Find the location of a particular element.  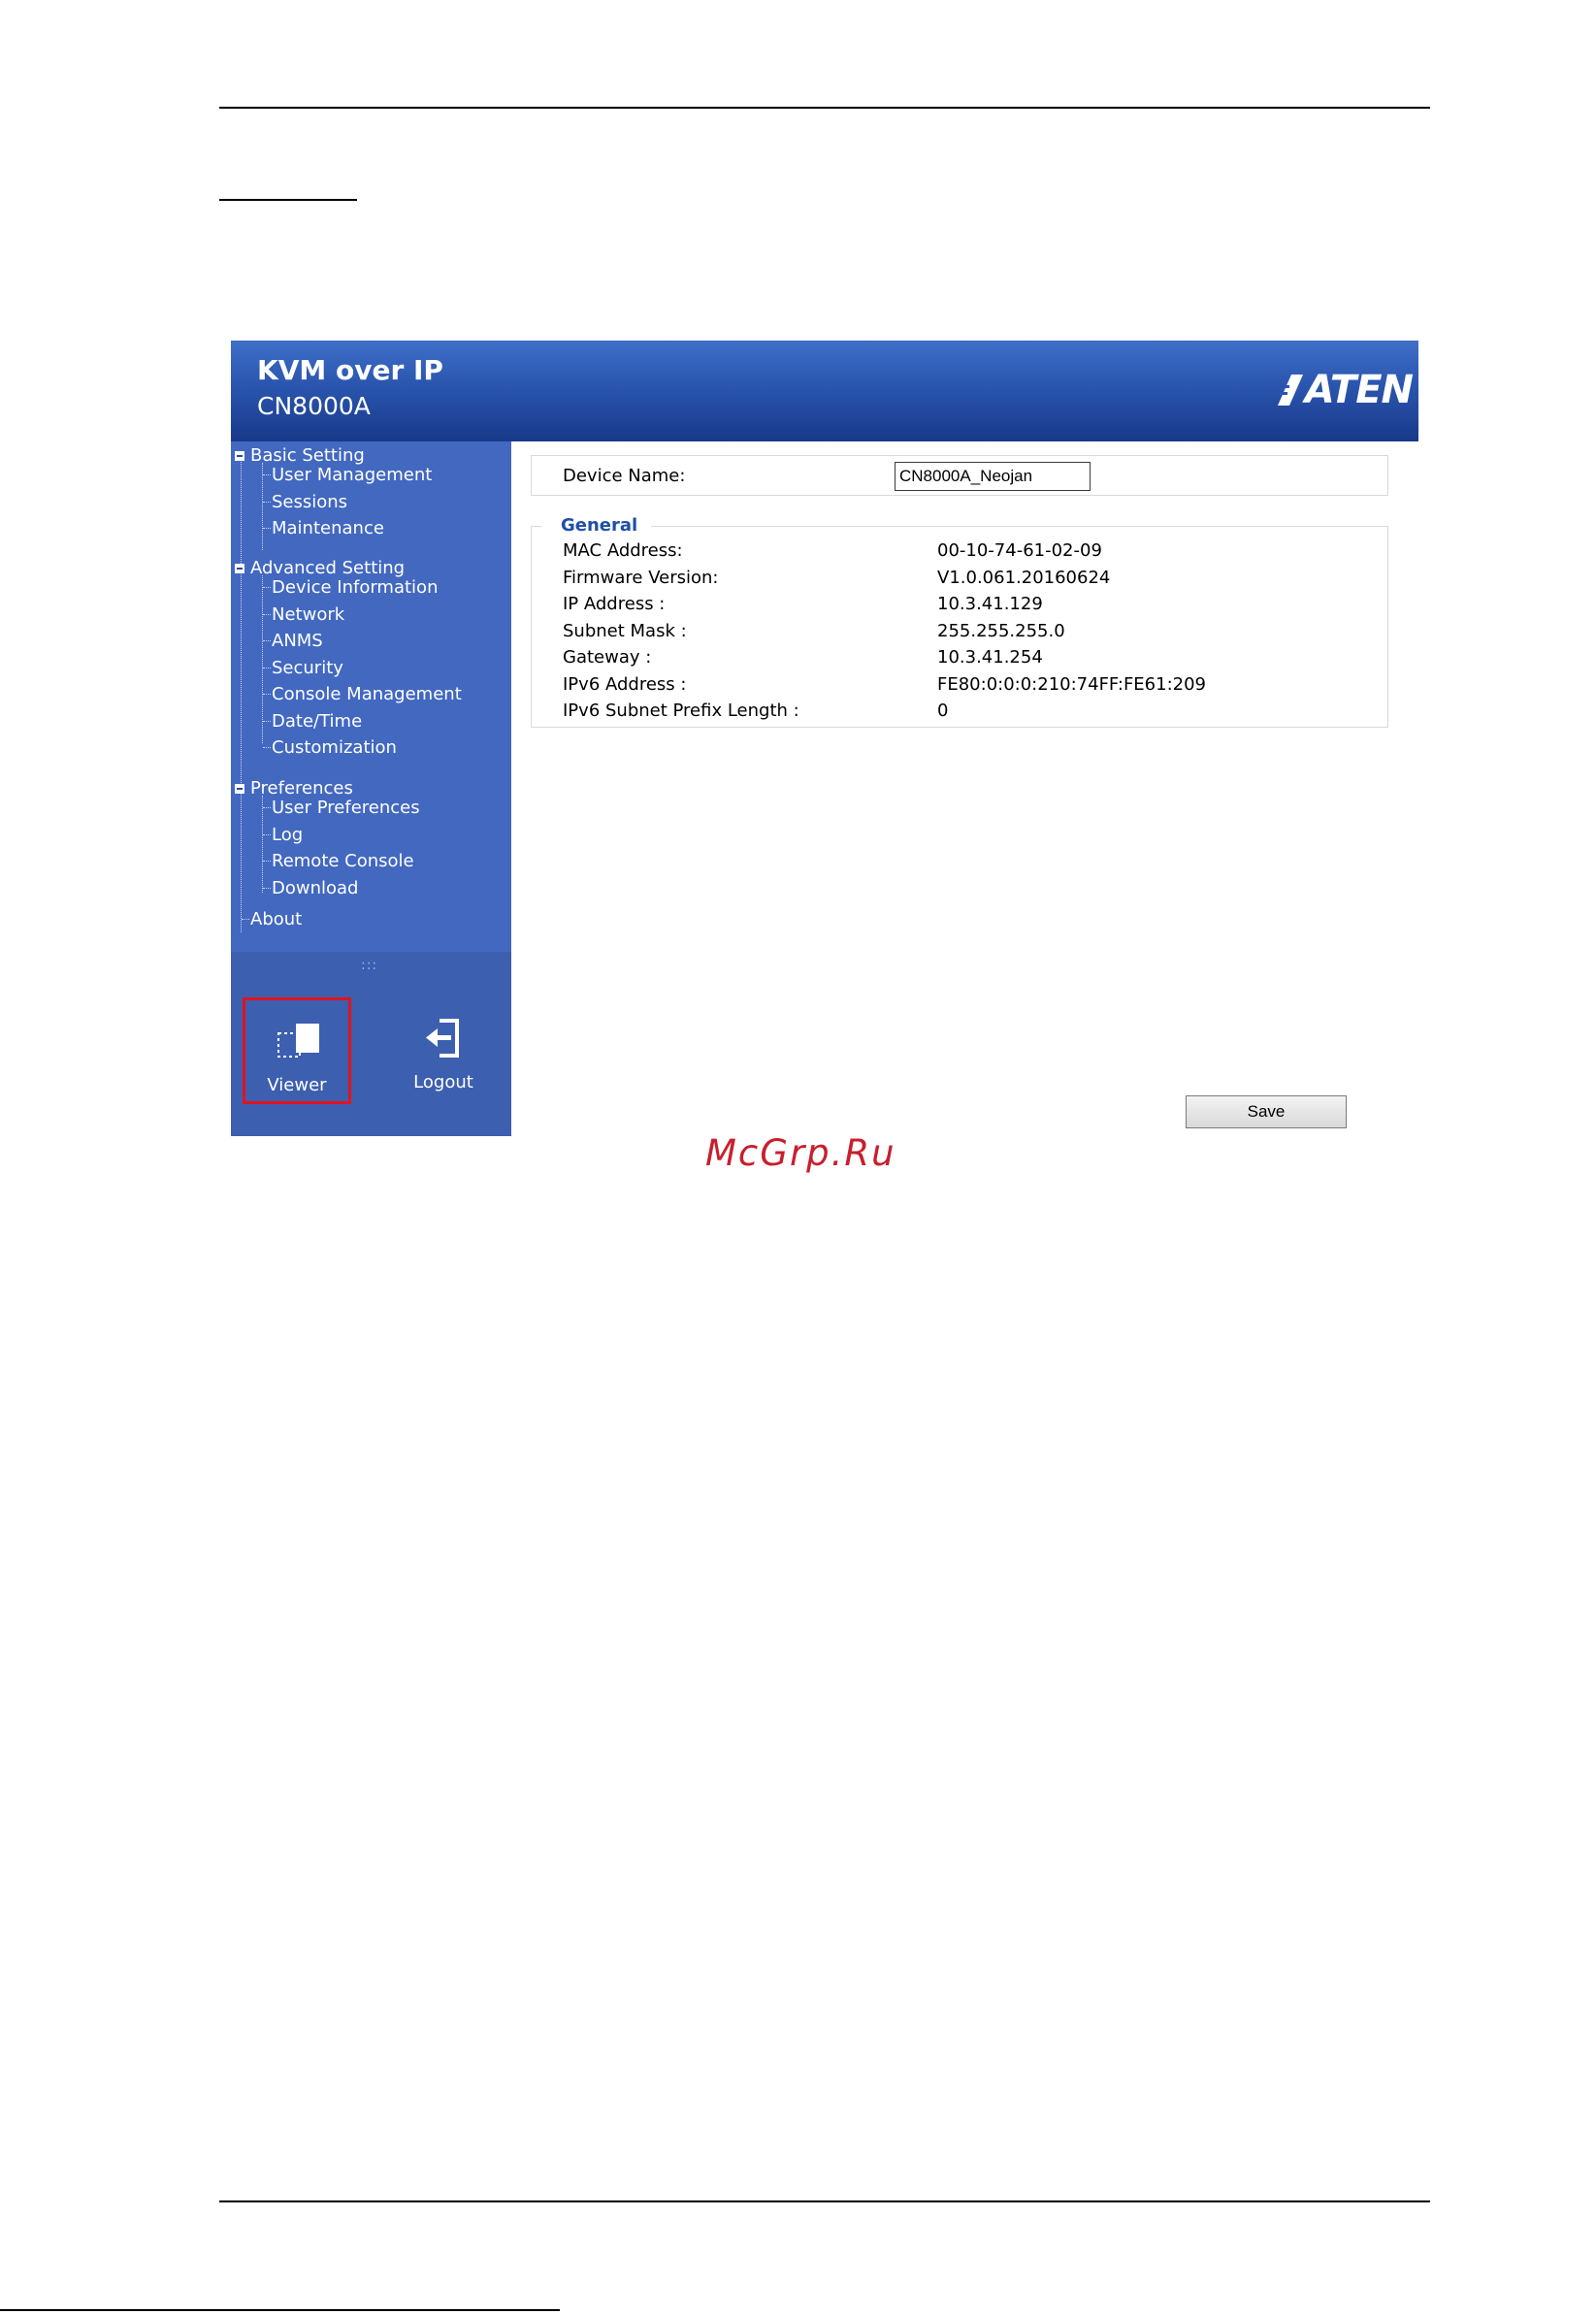

nav-item-user-preferences: User Preferences is located at coordinates (346, 808).